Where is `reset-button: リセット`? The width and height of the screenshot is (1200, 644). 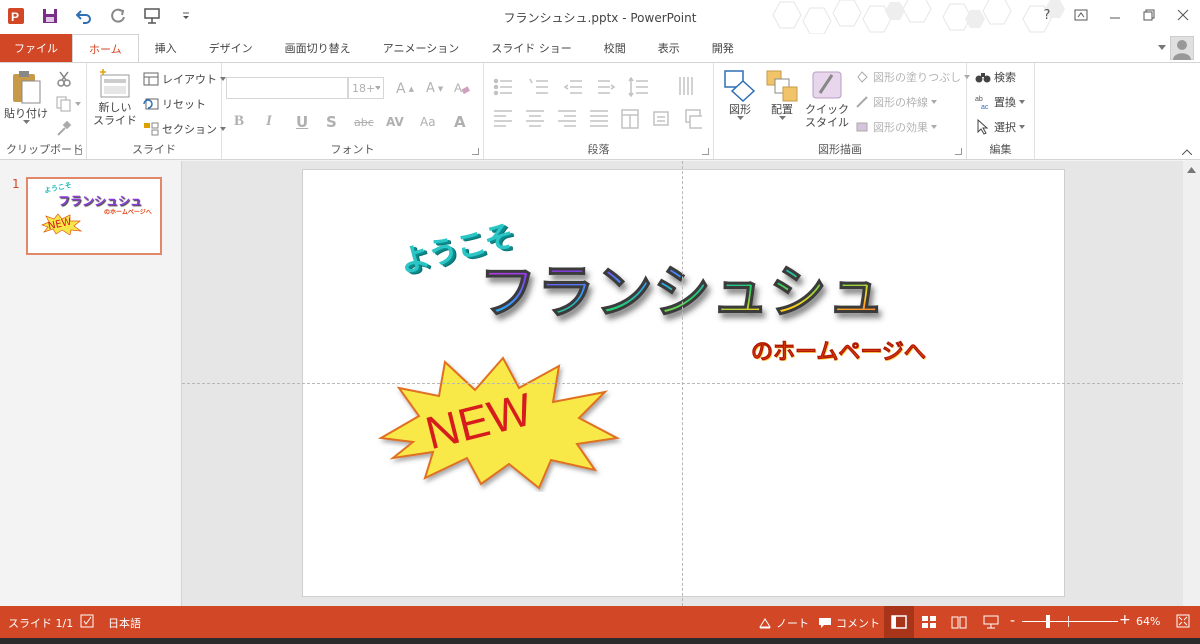
reset-button: リセット is located at coordinates (174, 104).